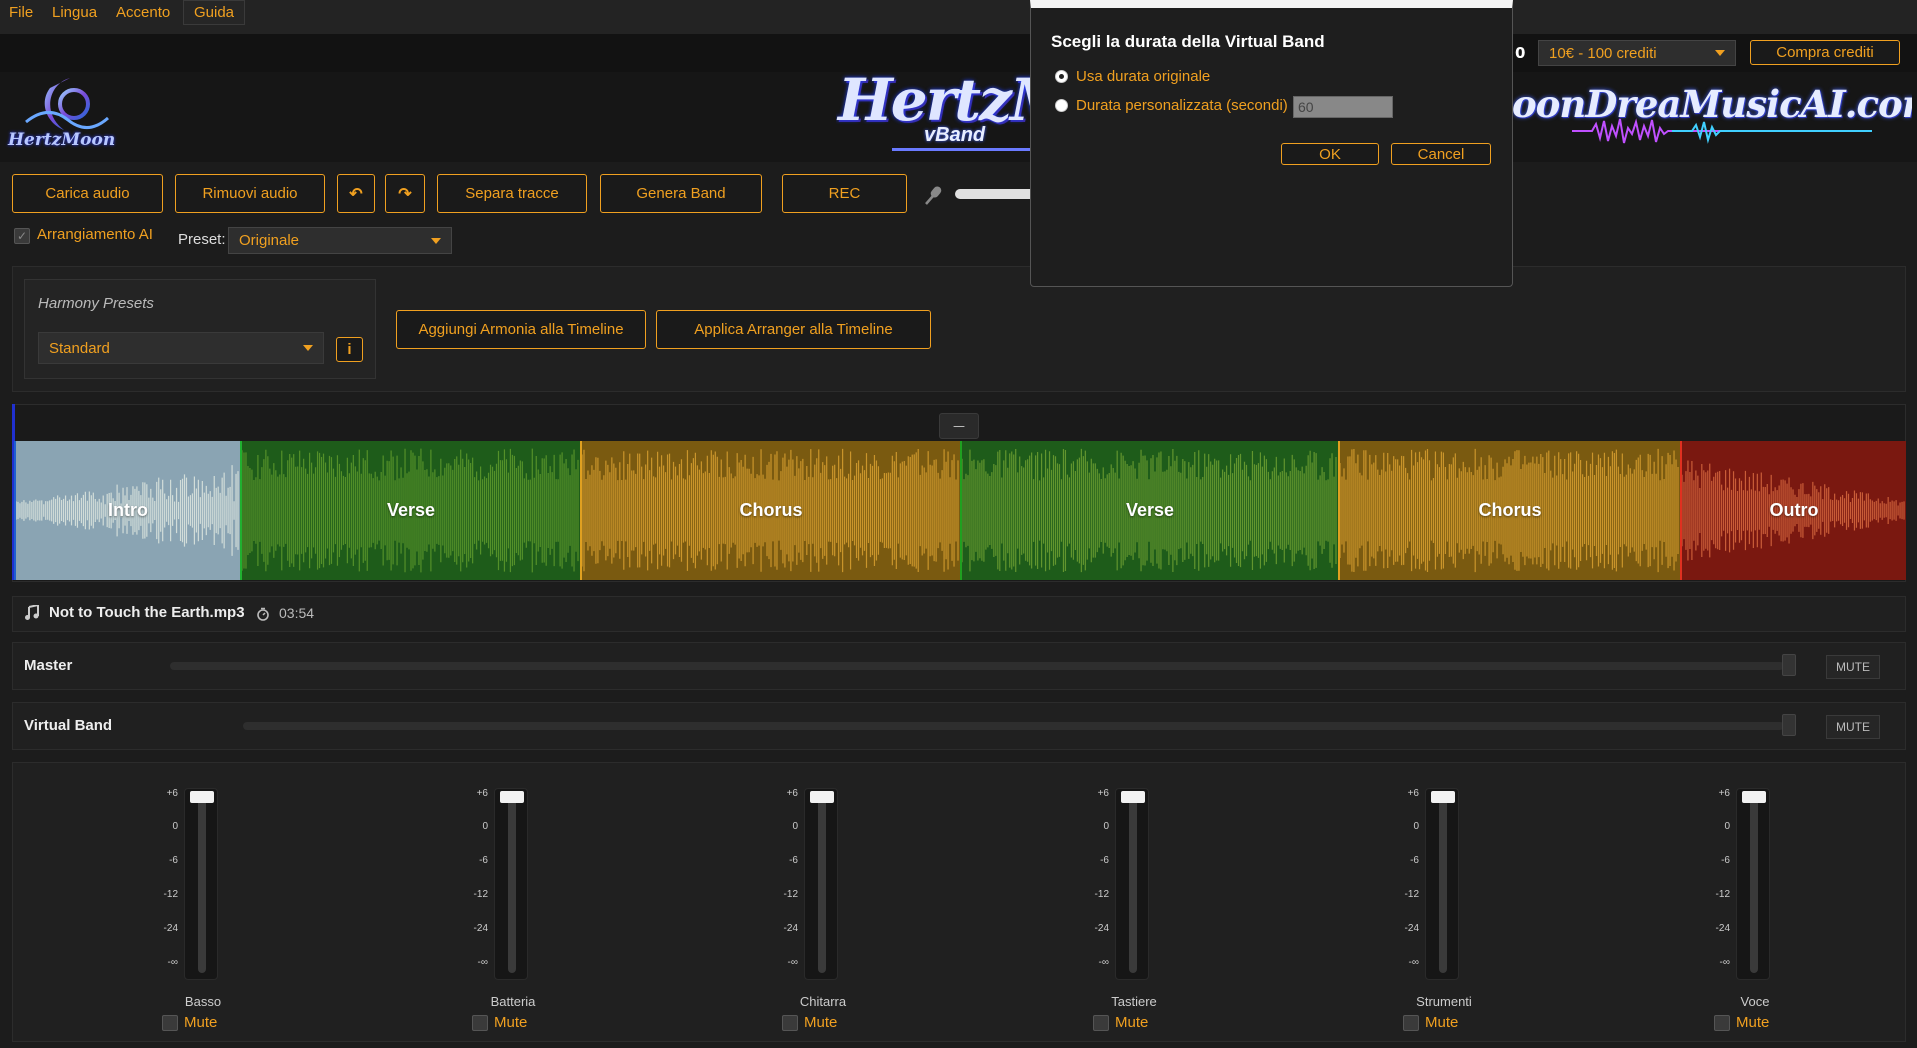  What do you see at coordinates (1441, 154) in the screenshot?
I see `cancel-button: Cancel` at bounding box center [1441, 154].